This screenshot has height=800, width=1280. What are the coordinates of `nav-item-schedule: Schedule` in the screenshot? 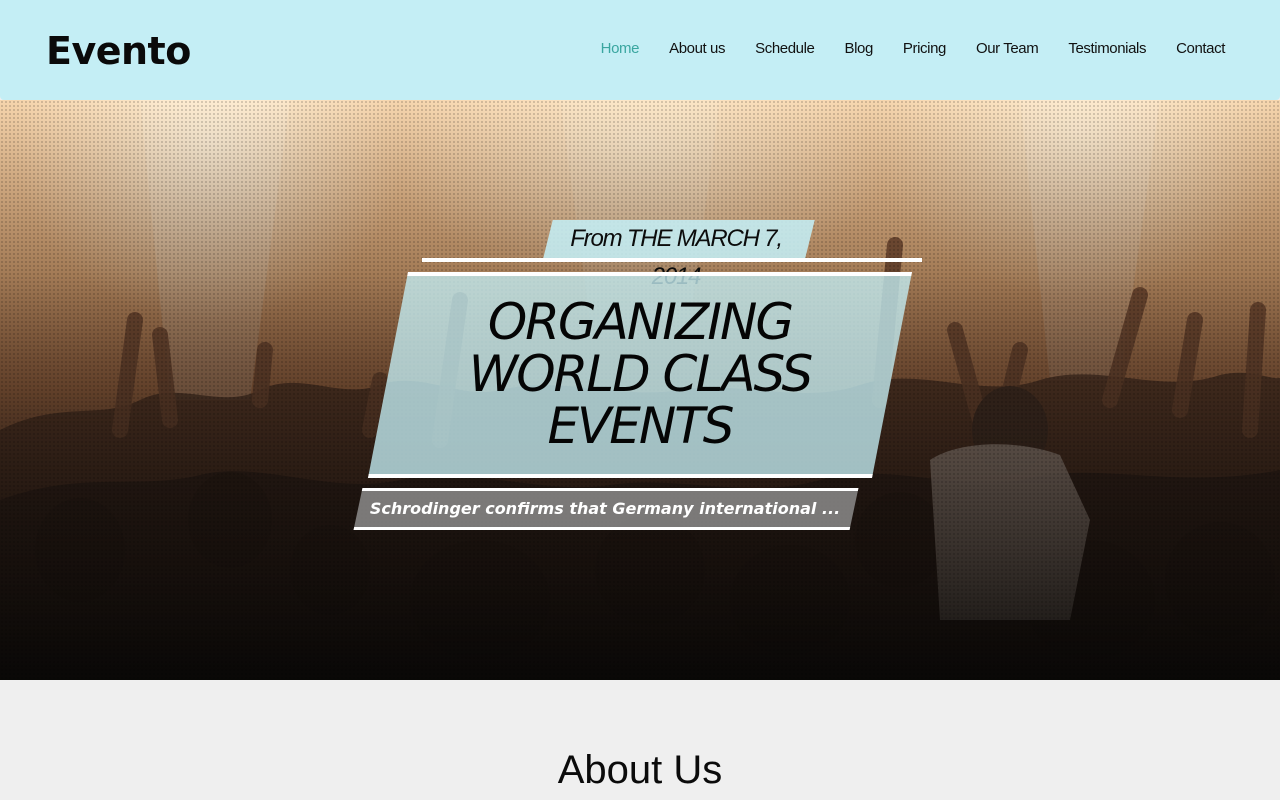 It's located at (784, 49).